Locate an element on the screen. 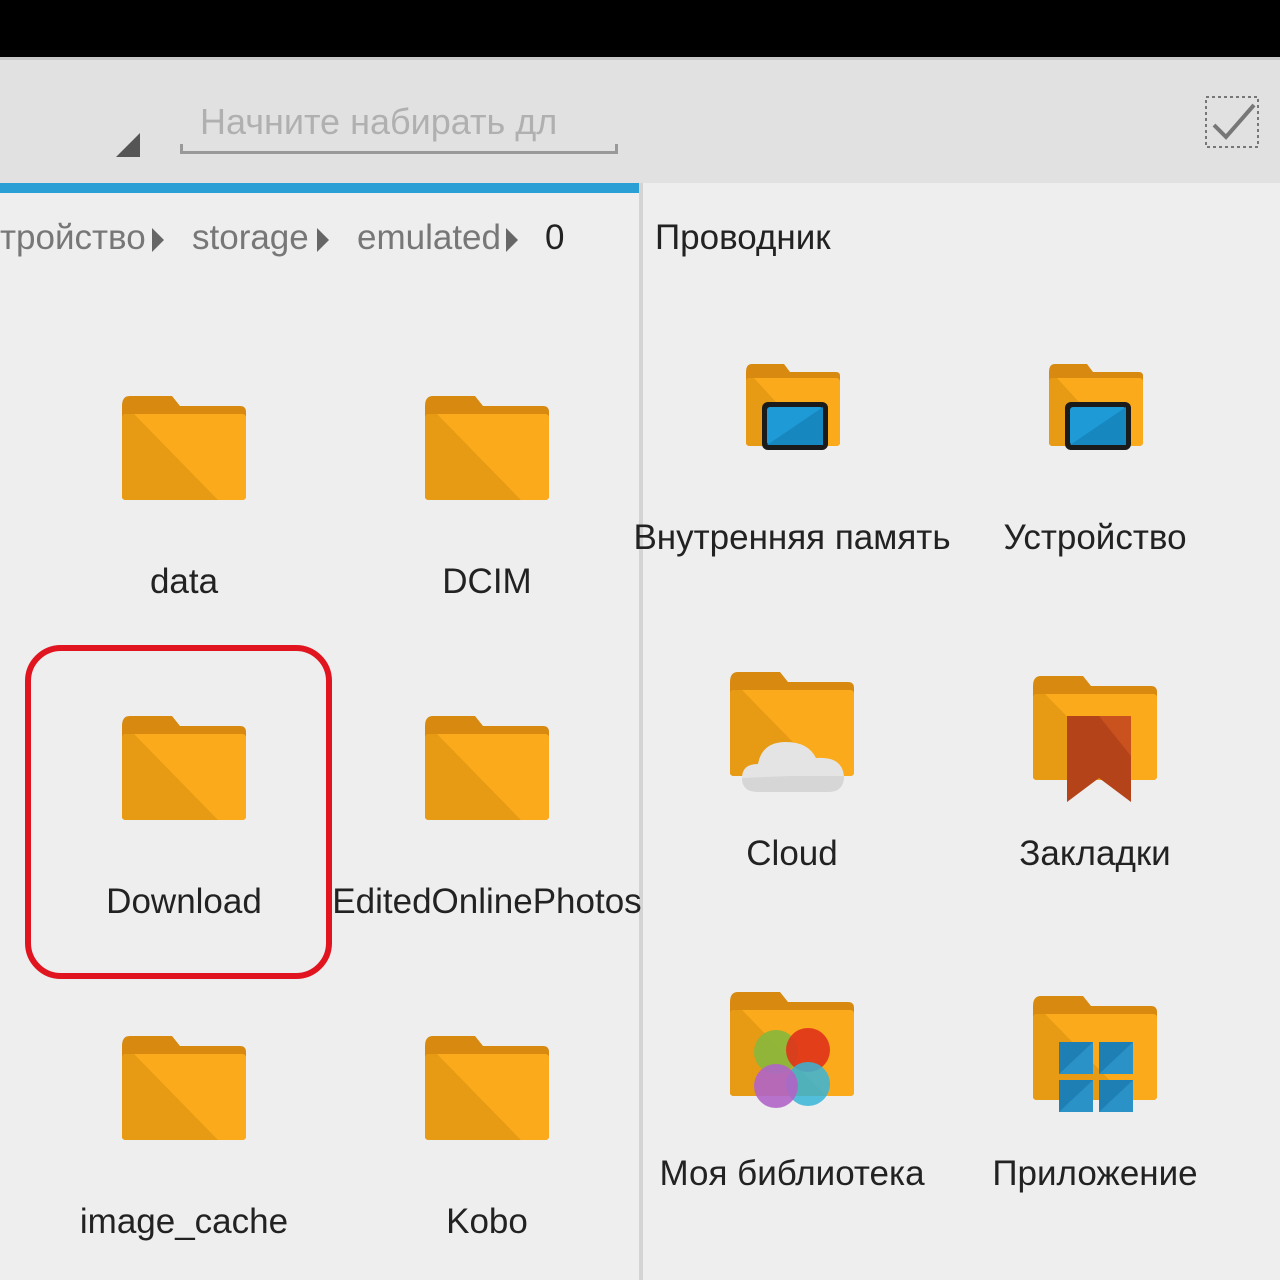  breadcrumb-item-current: 0 is located at coordinates (554, 238).